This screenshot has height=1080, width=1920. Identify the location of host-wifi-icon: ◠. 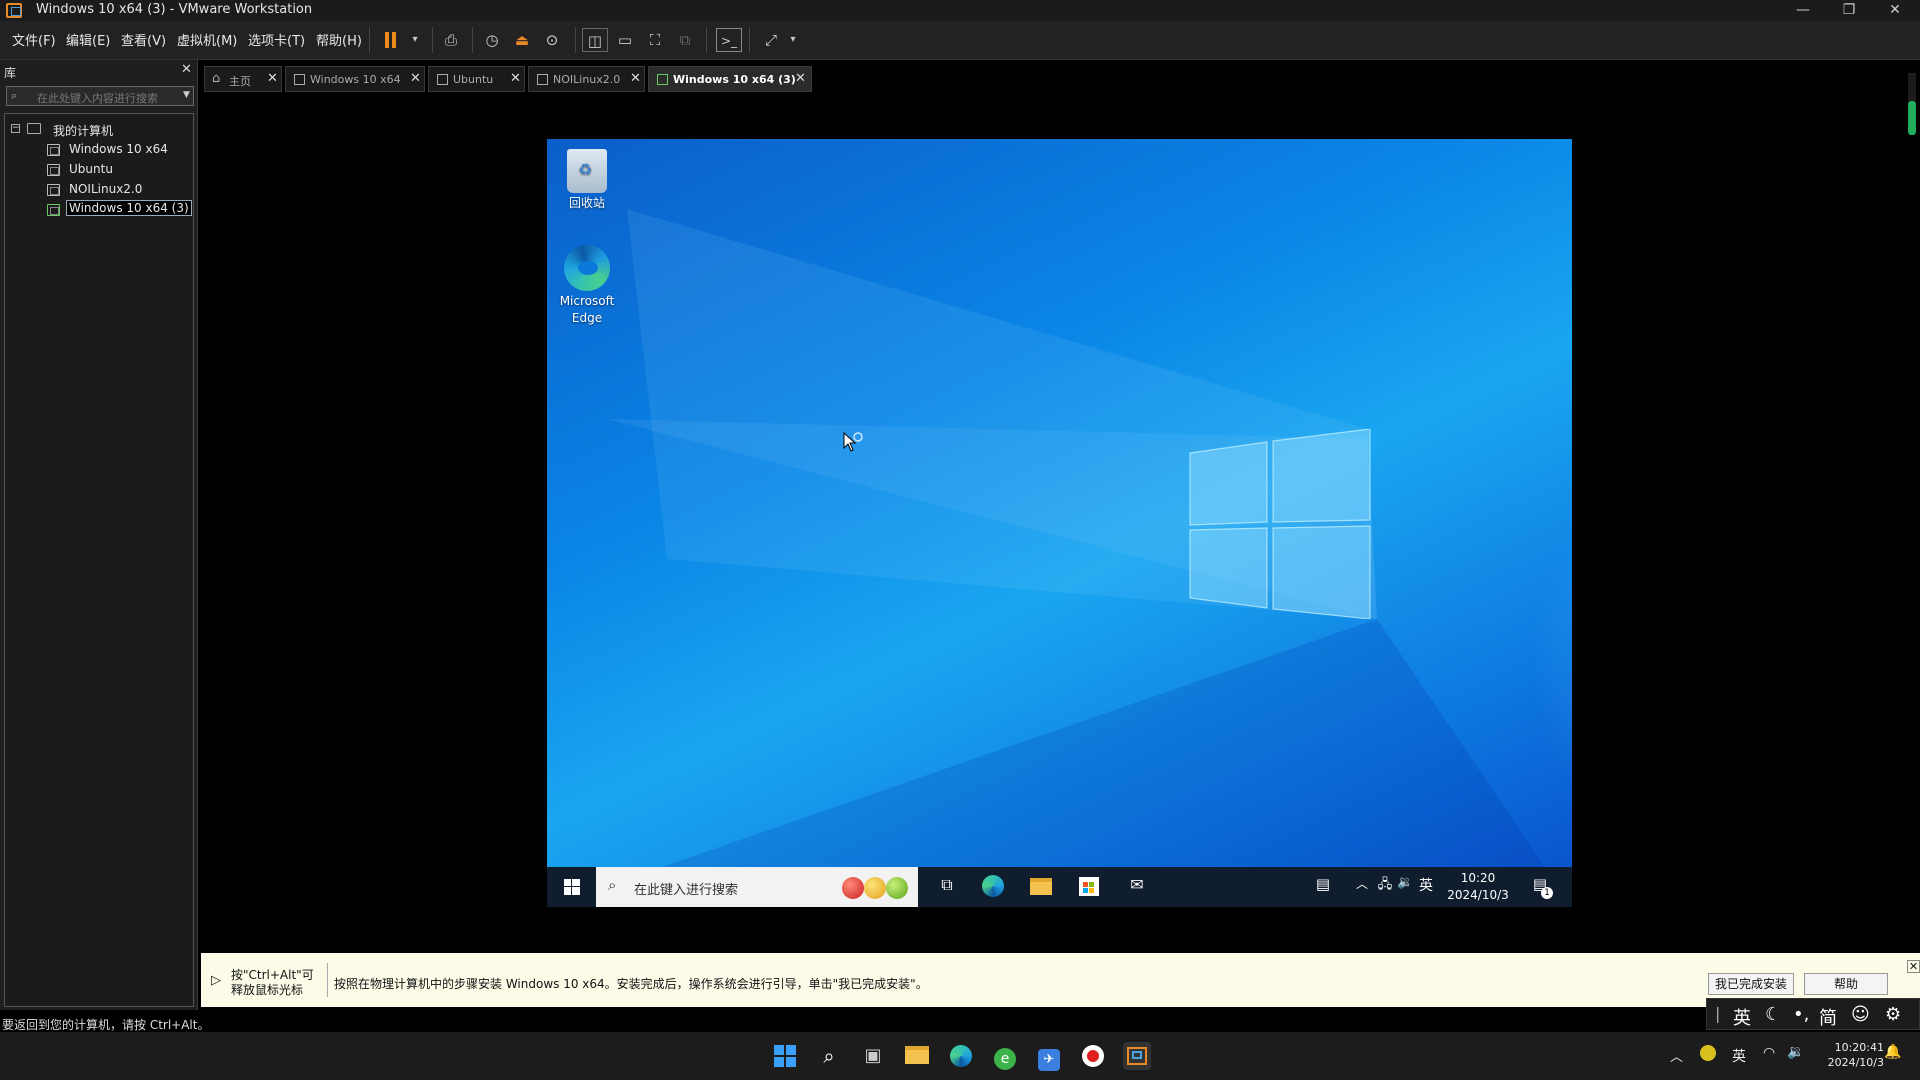
(1769, 1053).